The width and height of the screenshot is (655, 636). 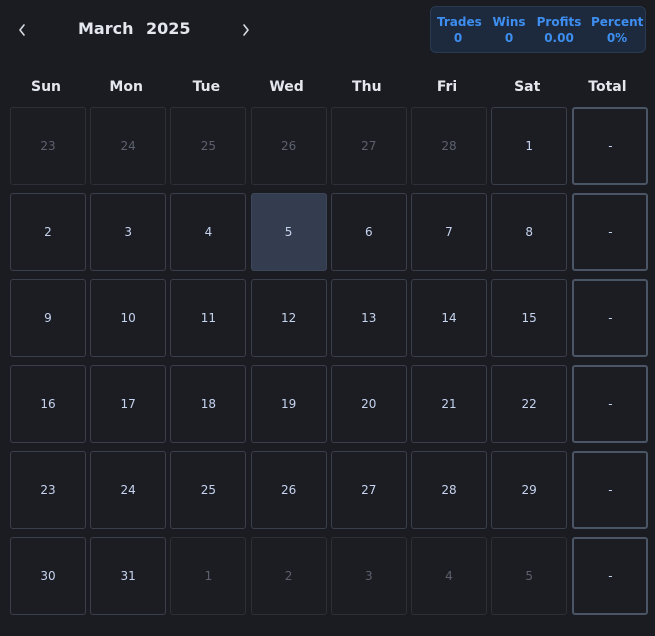 What do you see at coordinates (529, 404) in the screenshot?
I see `day-cell: 22` at bounding box center [529, 404].